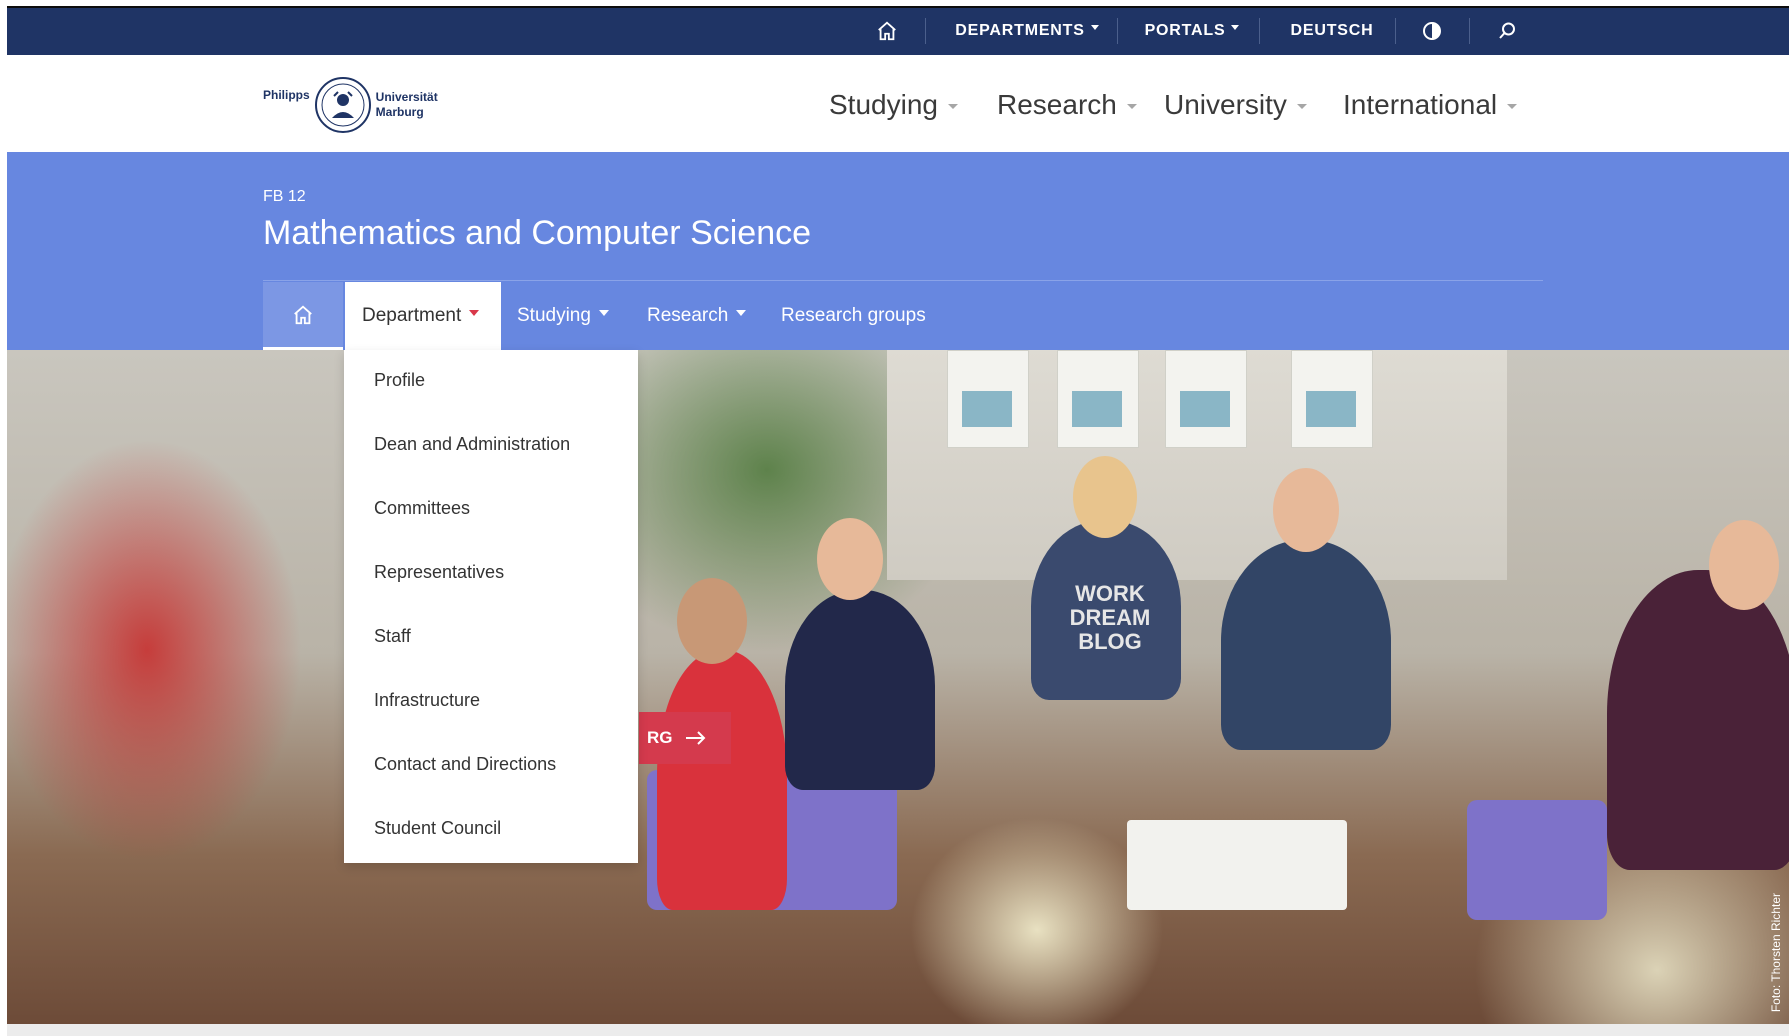 The width and height of the screenshot is (1789, 1036). I want to click on portals-label: PORTALS, so click(1185, 30).